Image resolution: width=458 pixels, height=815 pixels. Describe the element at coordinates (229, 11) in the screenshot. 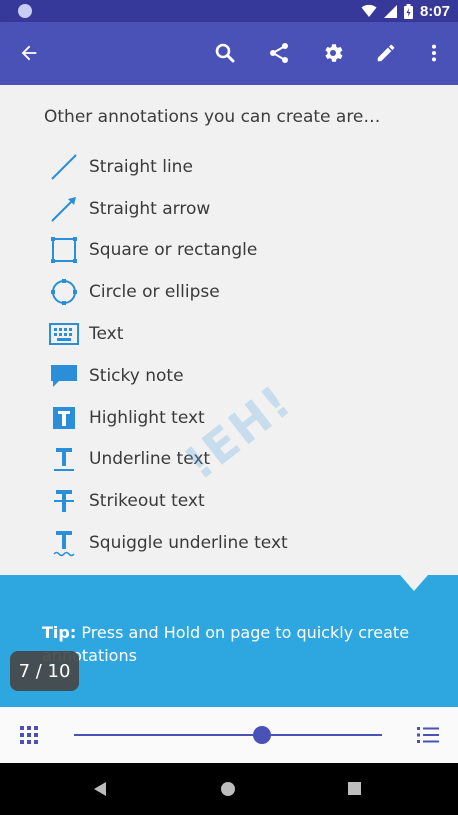

I see `status-bar: 8:07` at that location.